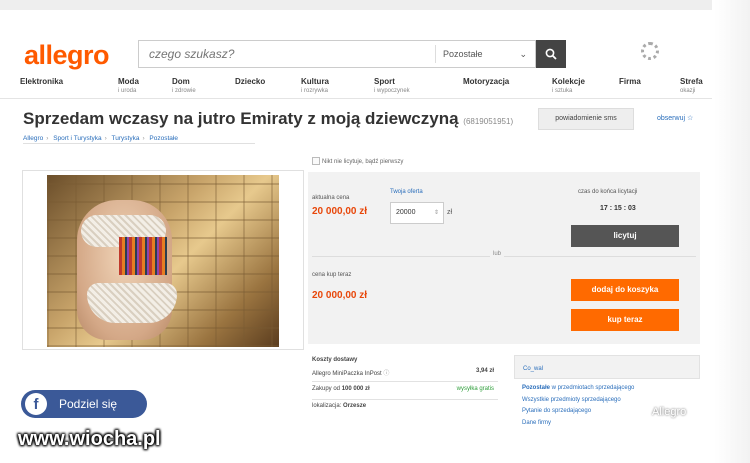  I want to click on nav-item-moda: Moda i uroda, so click(128, 86).